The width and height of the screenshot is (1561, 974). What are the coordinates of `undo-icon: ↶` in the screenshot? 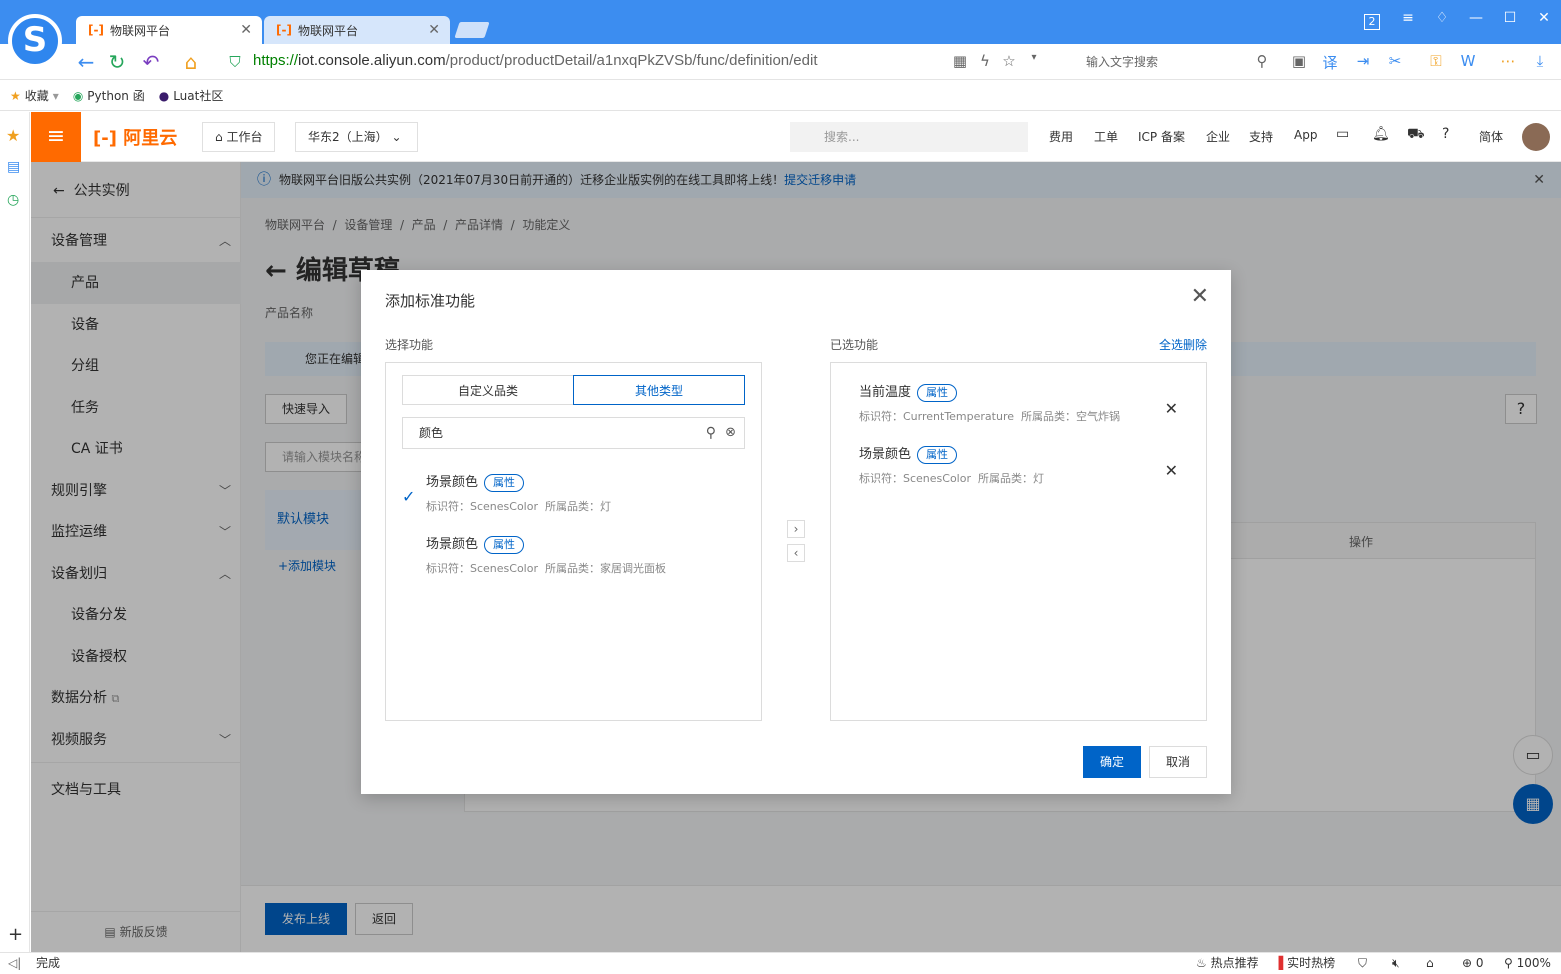 It's located at (151, 62).